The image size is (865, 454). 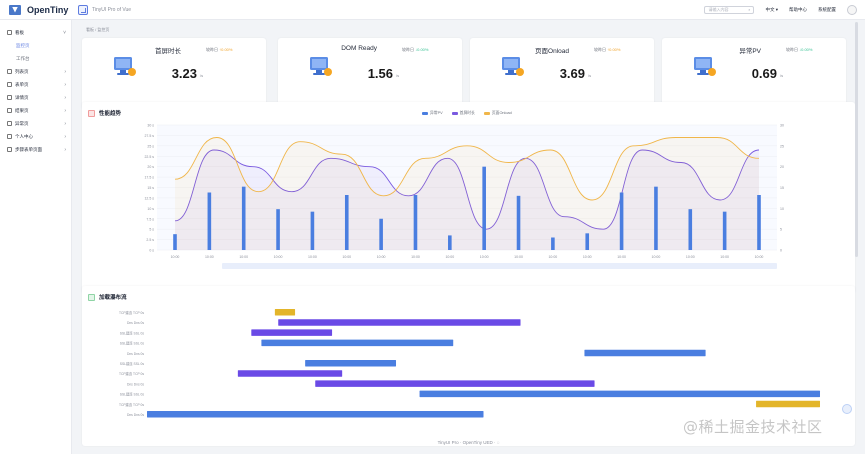 What do you see at coordinates (149, 198) in the screenshot?
I see `y-tick-label: 12.5 s` at bounding box center [149, 198].